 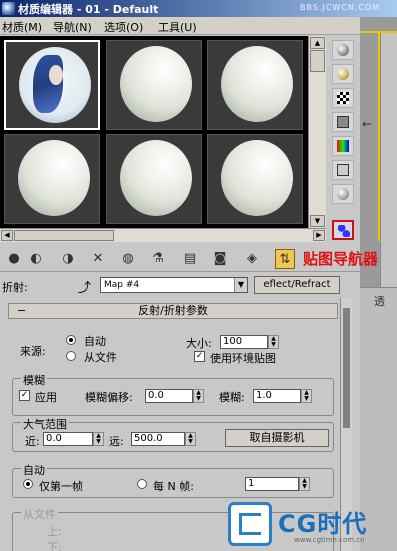 I want to click on blur-group-title: 模糊, so click(x=34, y=380).